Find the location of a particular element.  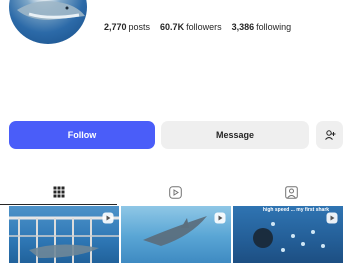

following-stat: 3,386 following is located at coordinates (262, 27).